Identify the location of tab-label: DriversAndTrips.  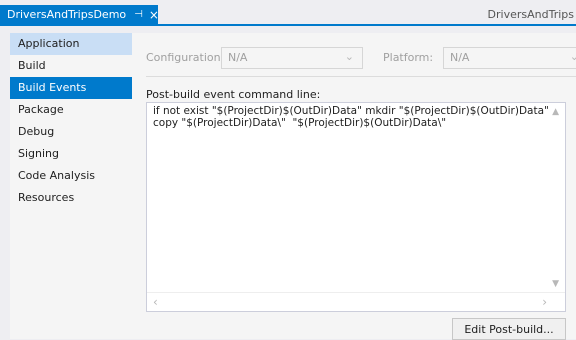
(530, 14).